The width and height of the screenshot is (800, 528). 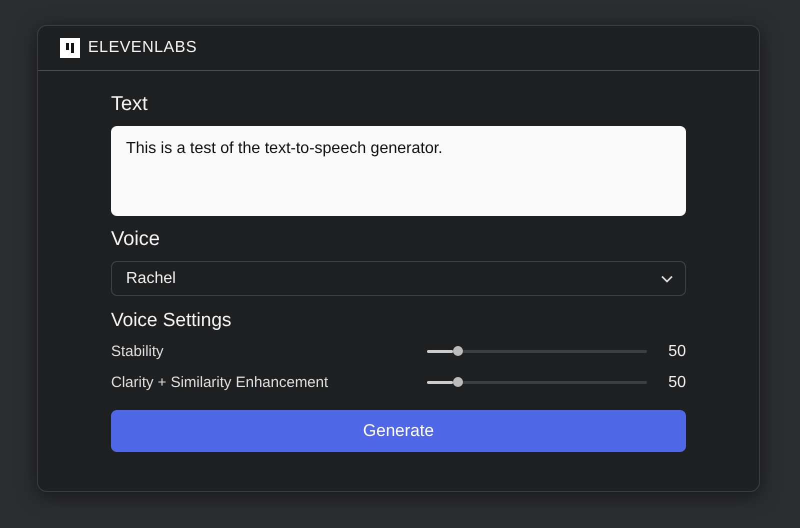 I want to click on text-label: Text, so click(x=130, y=104).